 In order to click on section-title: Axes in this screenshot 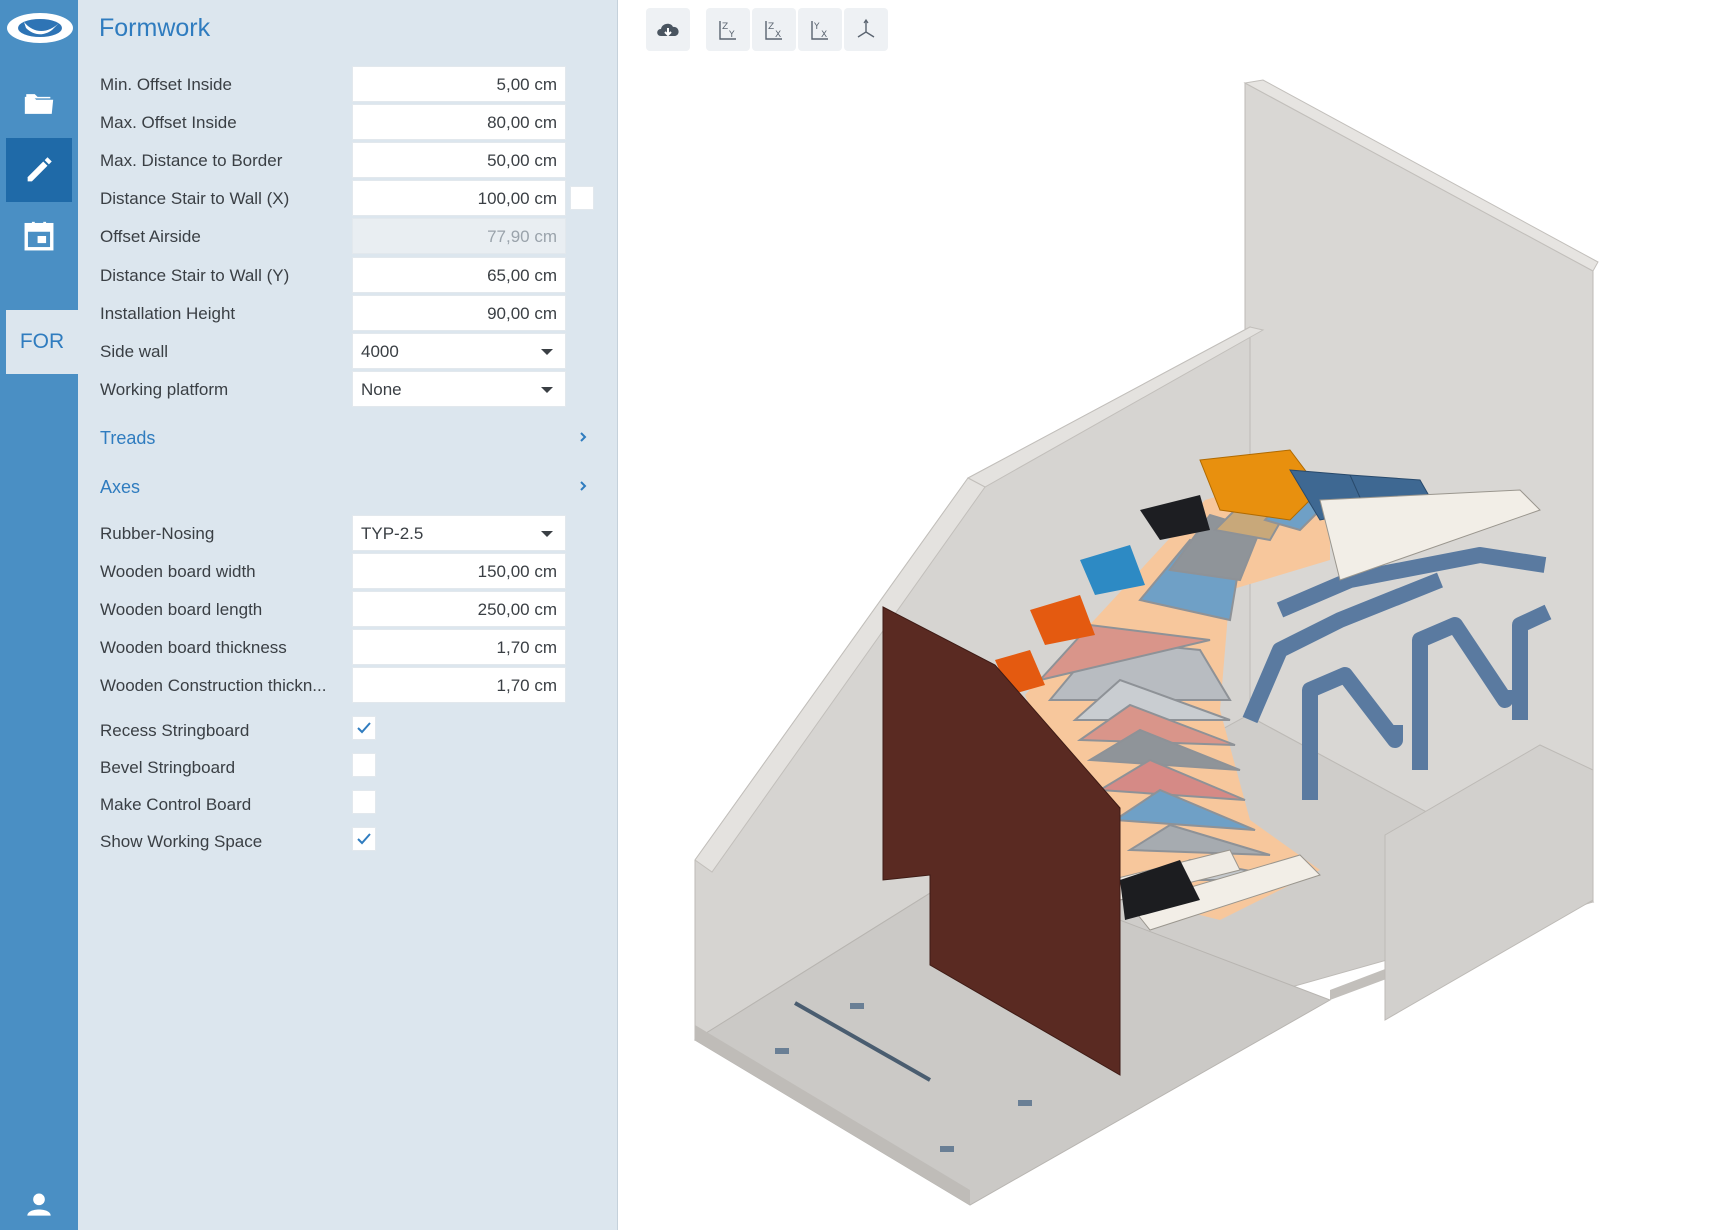, I will do `click(120, 487)`.